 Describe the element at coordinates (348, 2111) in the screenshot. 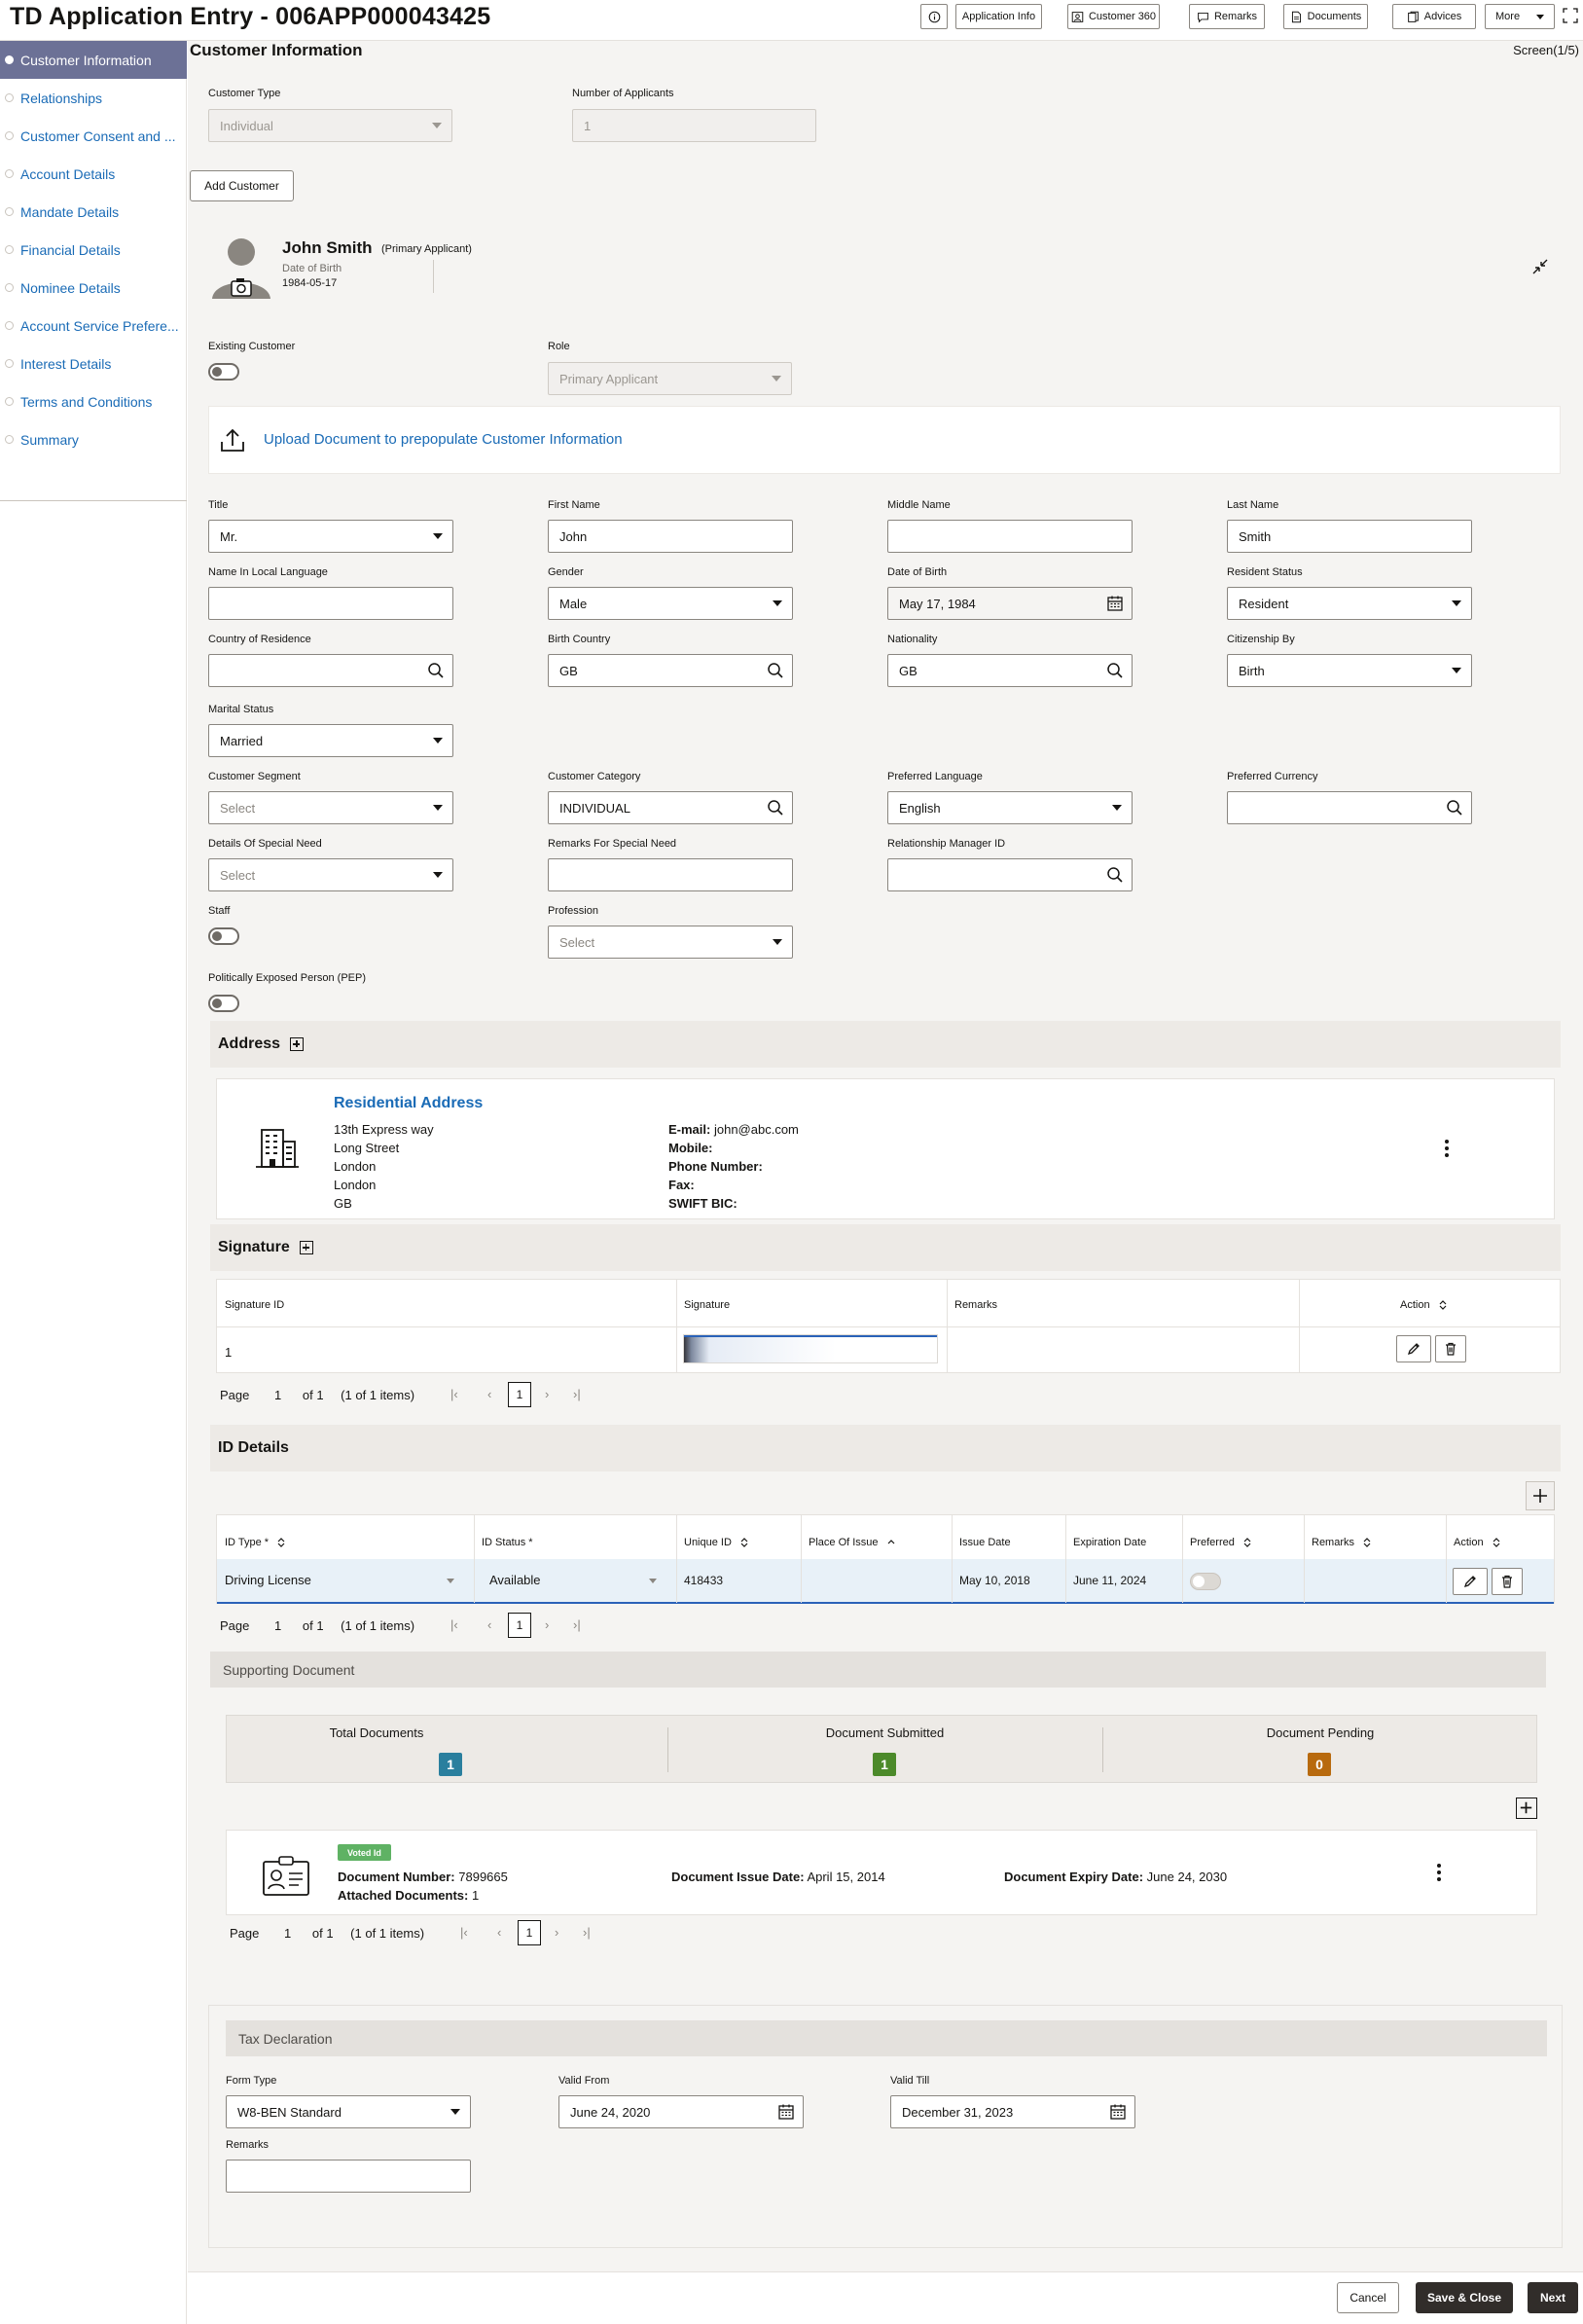

I see `form-type-select: W8-BEN Standard` at that location.